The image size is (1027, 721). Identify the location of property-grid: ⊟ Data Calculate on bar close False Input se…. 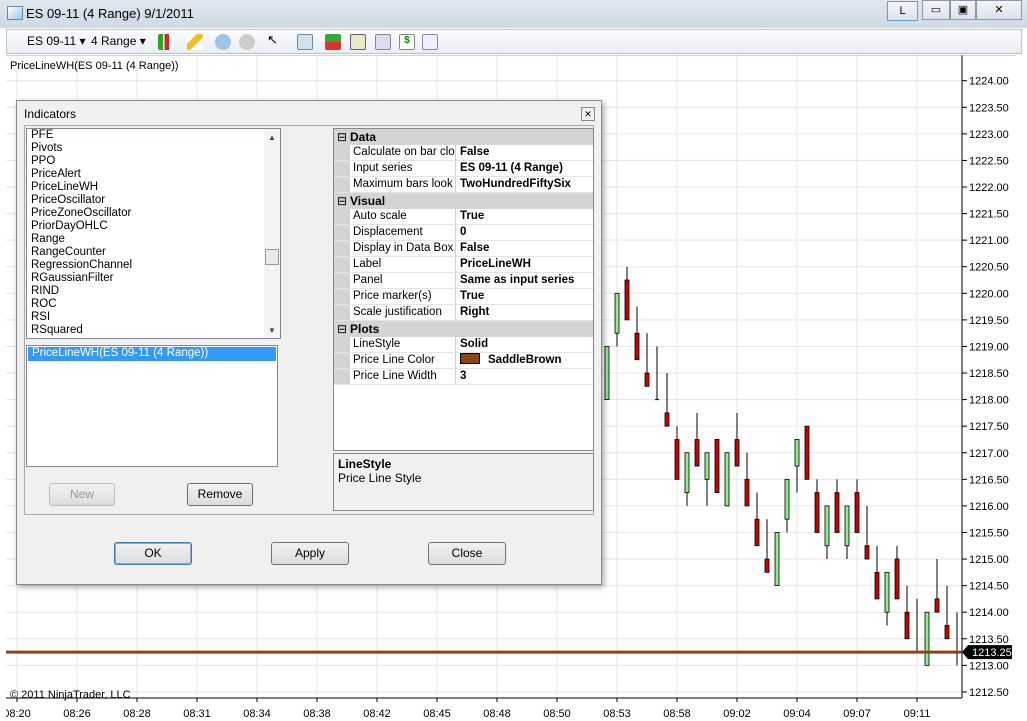
(463, 289).